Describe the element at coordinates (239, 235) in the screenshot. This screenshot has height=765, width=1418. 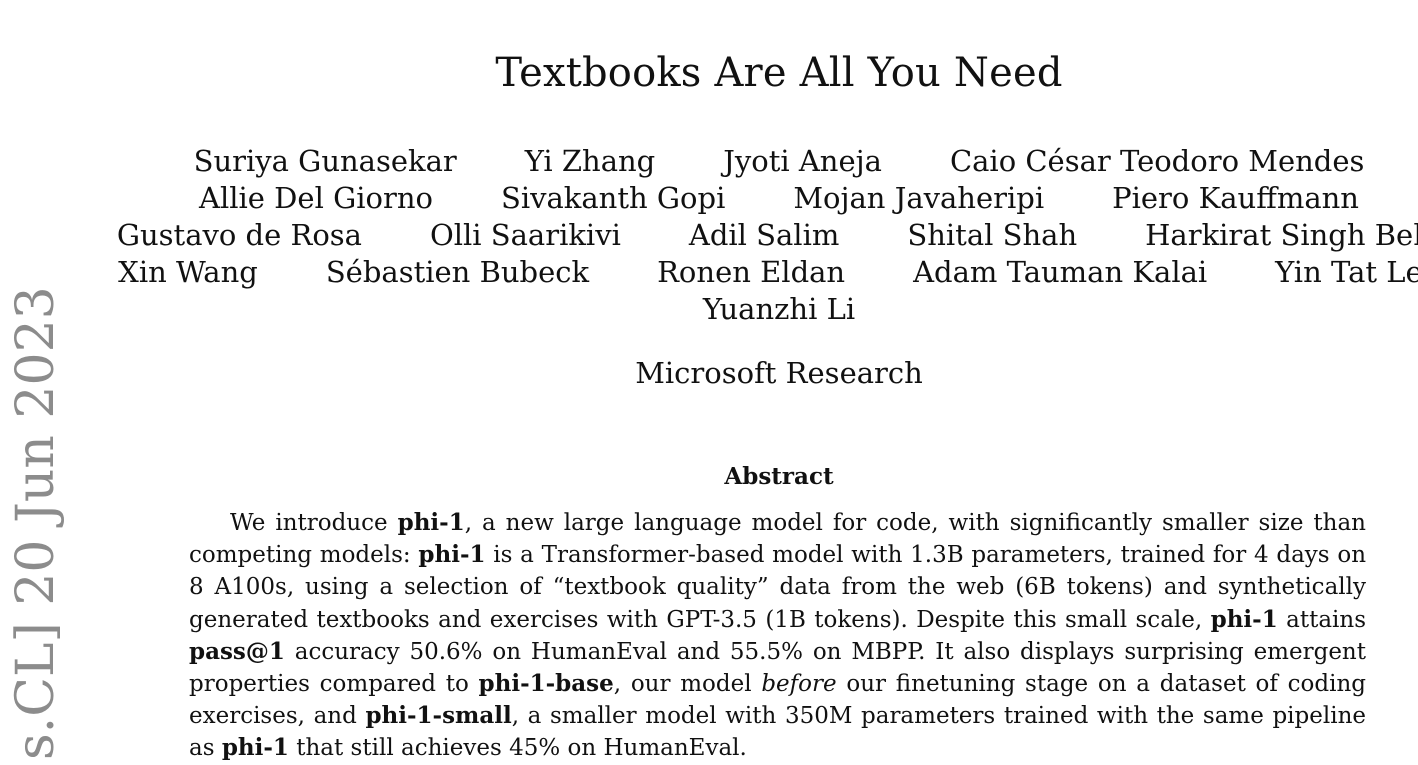
I see `author-name: Gustavo de Rosa` at that location.